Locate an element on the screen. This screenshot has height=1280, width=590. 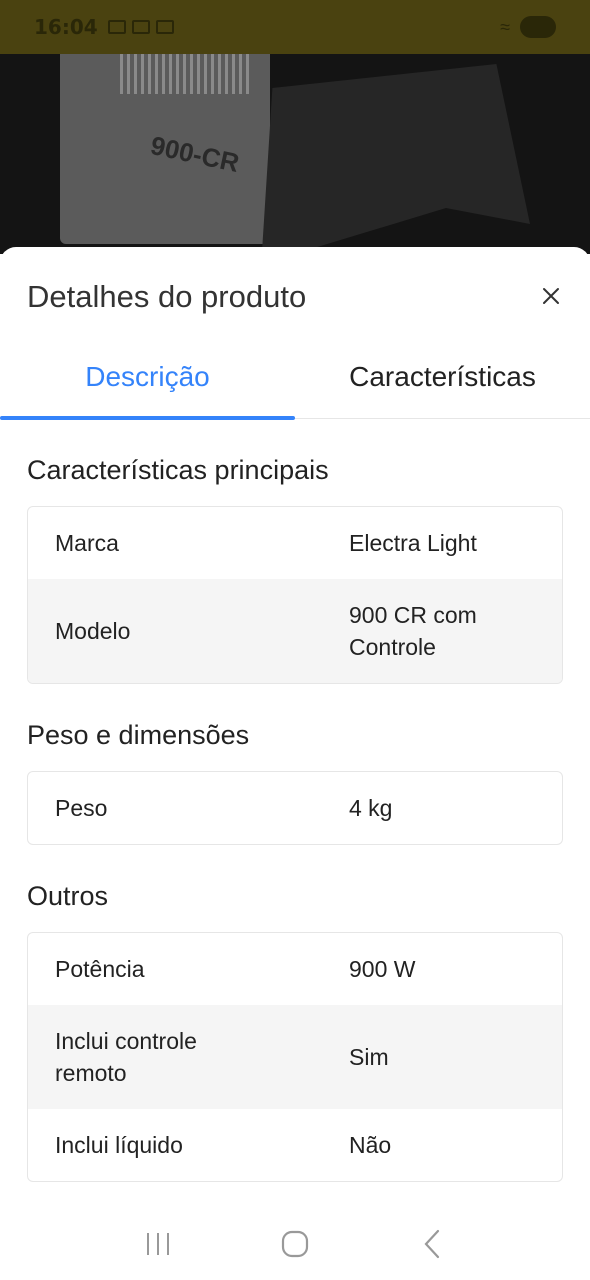
section-title-weight: Peso e dimensões is located at coordinates (138, 735).